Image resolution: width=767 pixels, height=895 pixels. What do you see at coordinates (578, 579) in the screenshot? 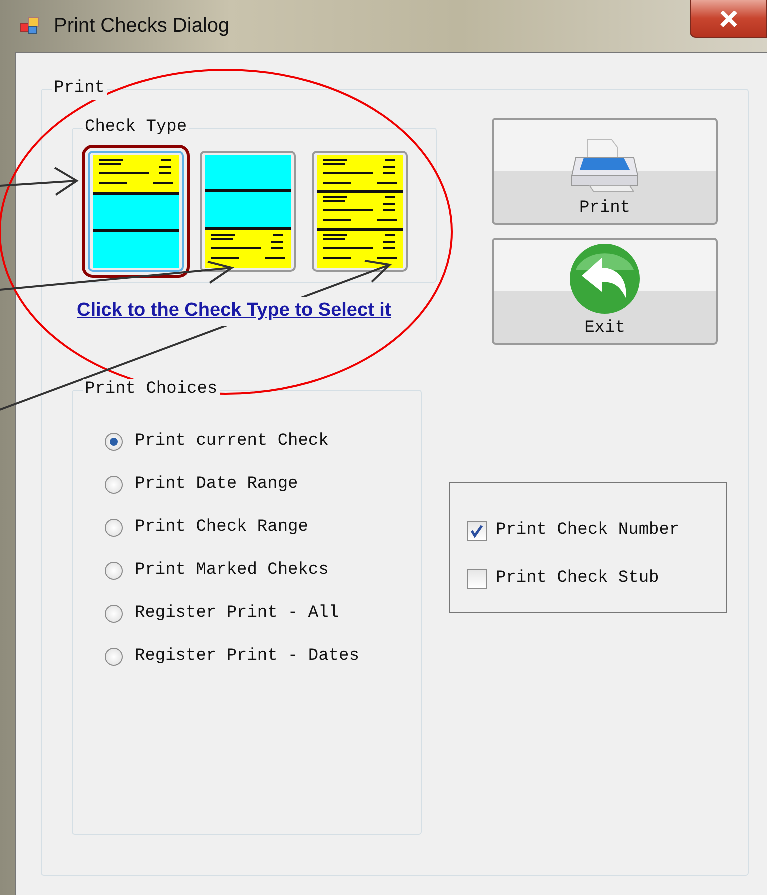
I see `checkbox-label: Print Check Stub` at bounding box center [578, 579].